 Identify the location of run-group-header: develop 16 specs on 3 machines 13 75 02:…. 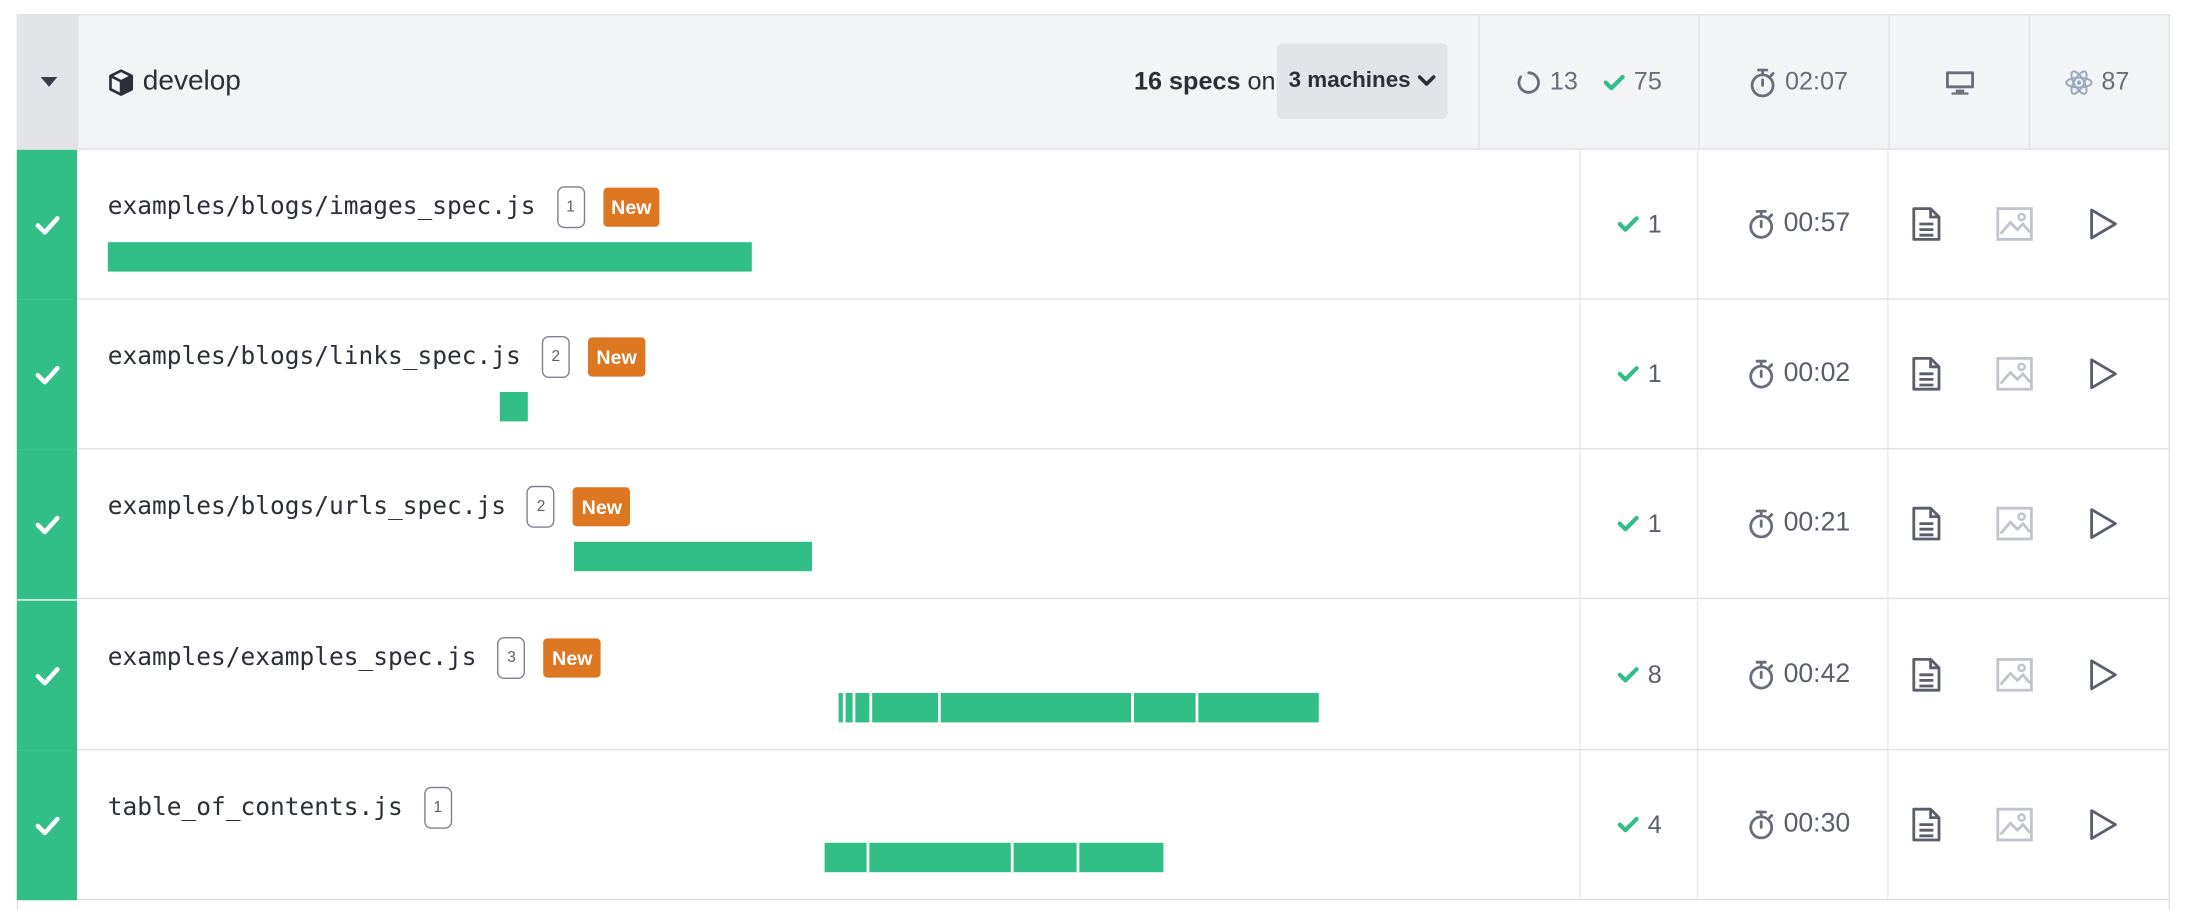
(1093, 82).